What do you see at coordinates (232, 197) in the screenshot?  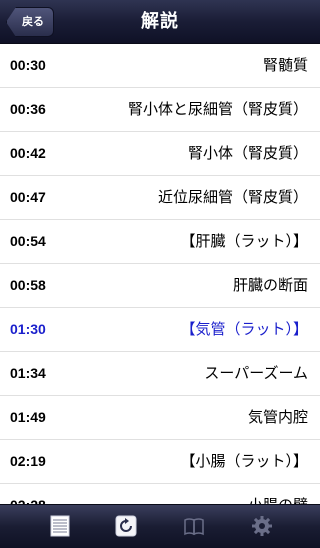 I see `item-label: 近位尿細管（腎皮質）` at bounding box center [232, 197].